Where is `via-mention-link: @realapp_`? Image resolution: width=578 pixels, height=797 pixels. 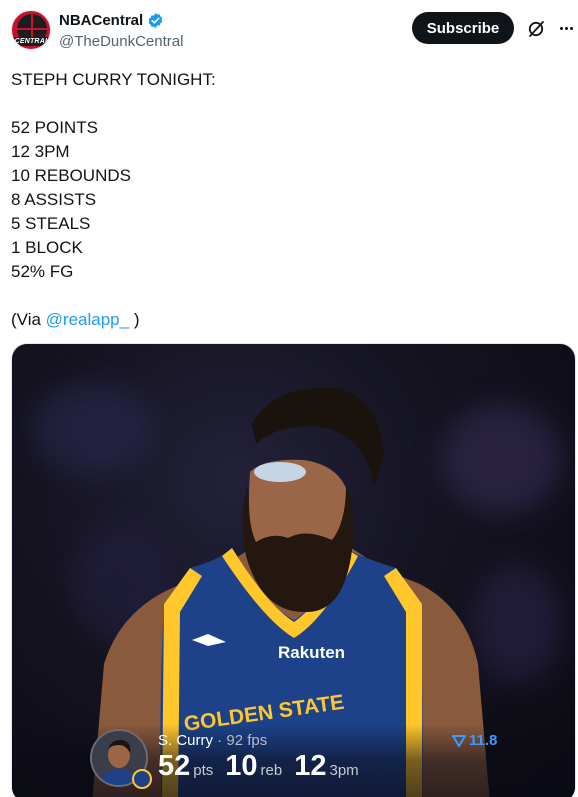
via-mention-link: @realapp_ is located at coordinates (87, 319).